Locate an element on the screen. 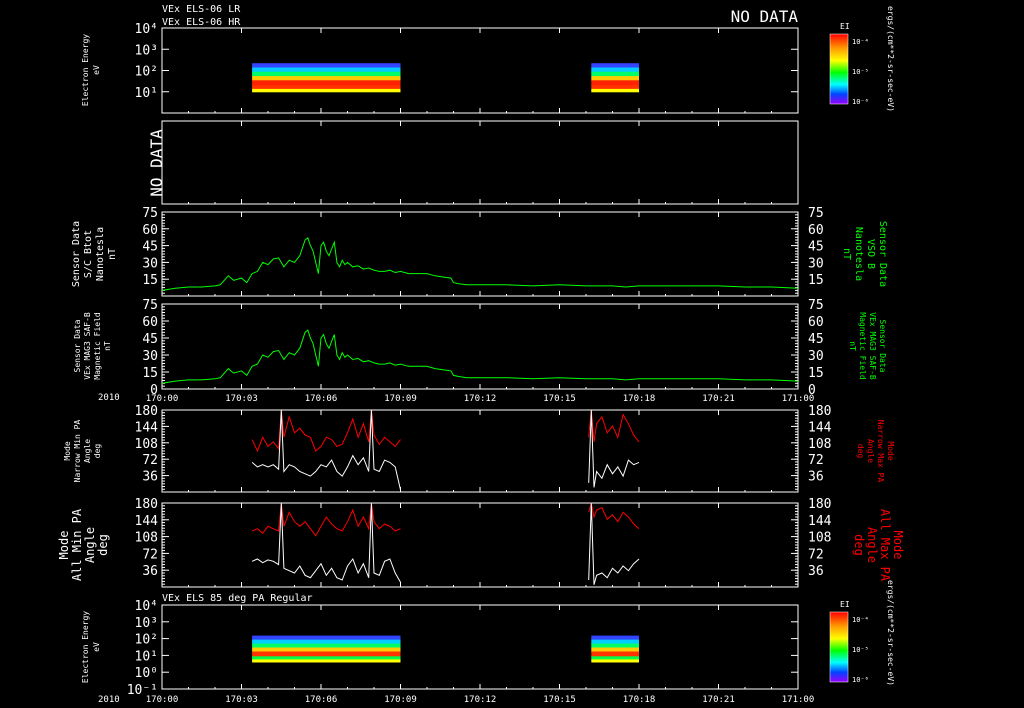 The height and width of the screenshot is (708, 1024). y-label-line4: deg is located at coordinates (103, 545).